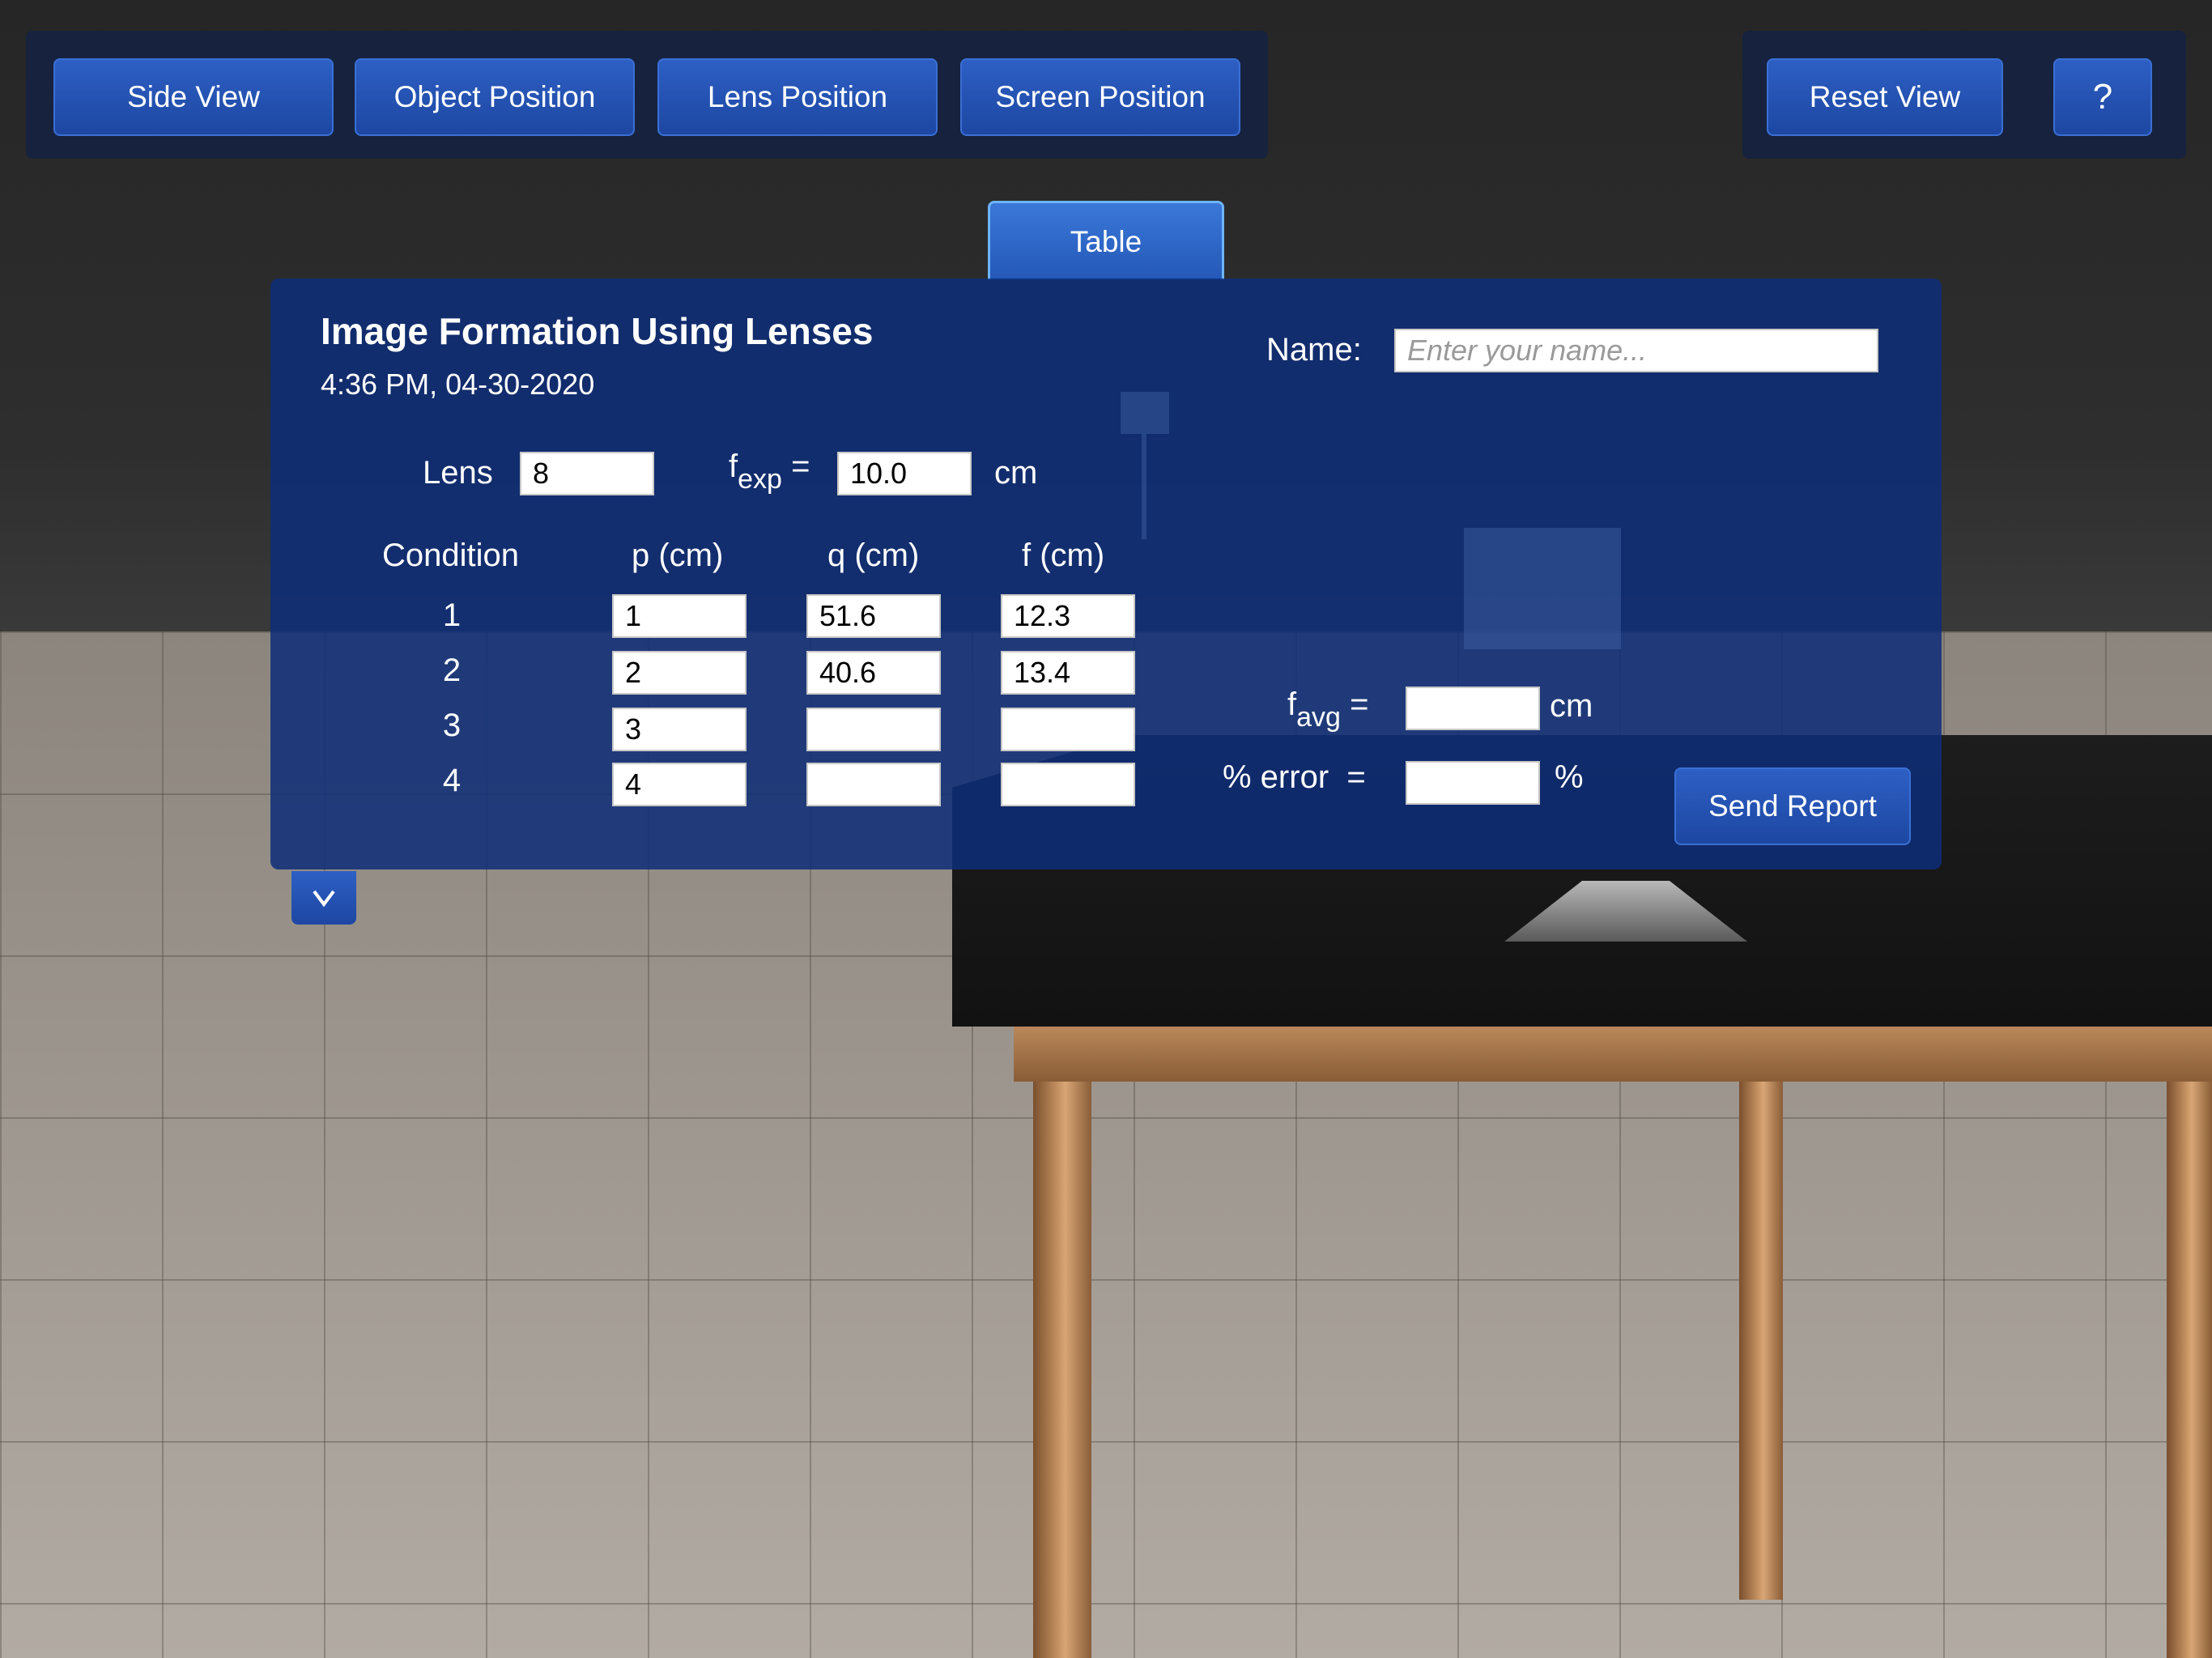  What do you see at coordinates (587, 473) in the screenshot?
I see `lens-number-field` at bounding box center [587, 473].